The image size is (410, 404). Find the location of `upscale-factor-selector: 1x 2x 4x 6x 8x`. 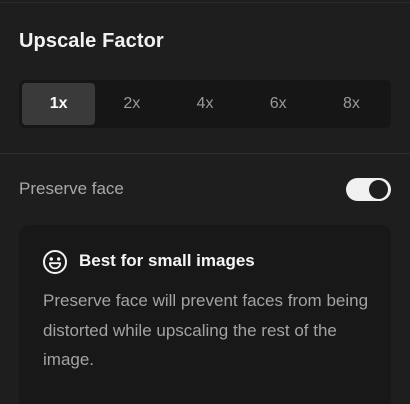

upscale-factor-selector: 1x 2x 4x 6x 8x is located at coordinates (205, 104).